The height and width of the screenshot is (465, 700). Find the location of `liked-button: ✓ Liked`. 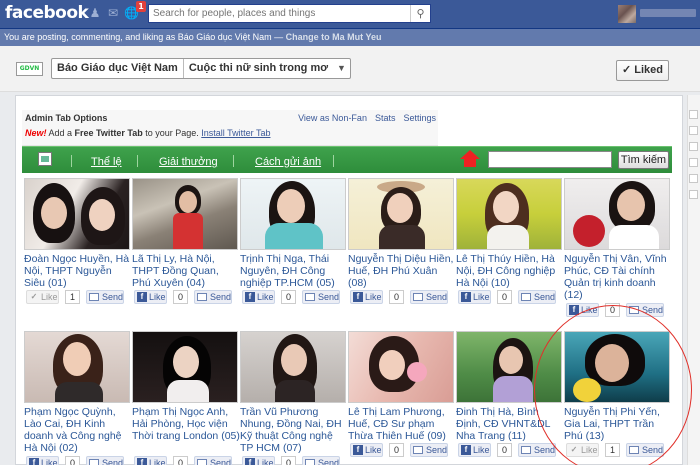

liked-button: ✓ Liked is located at coordinates (642, 70).